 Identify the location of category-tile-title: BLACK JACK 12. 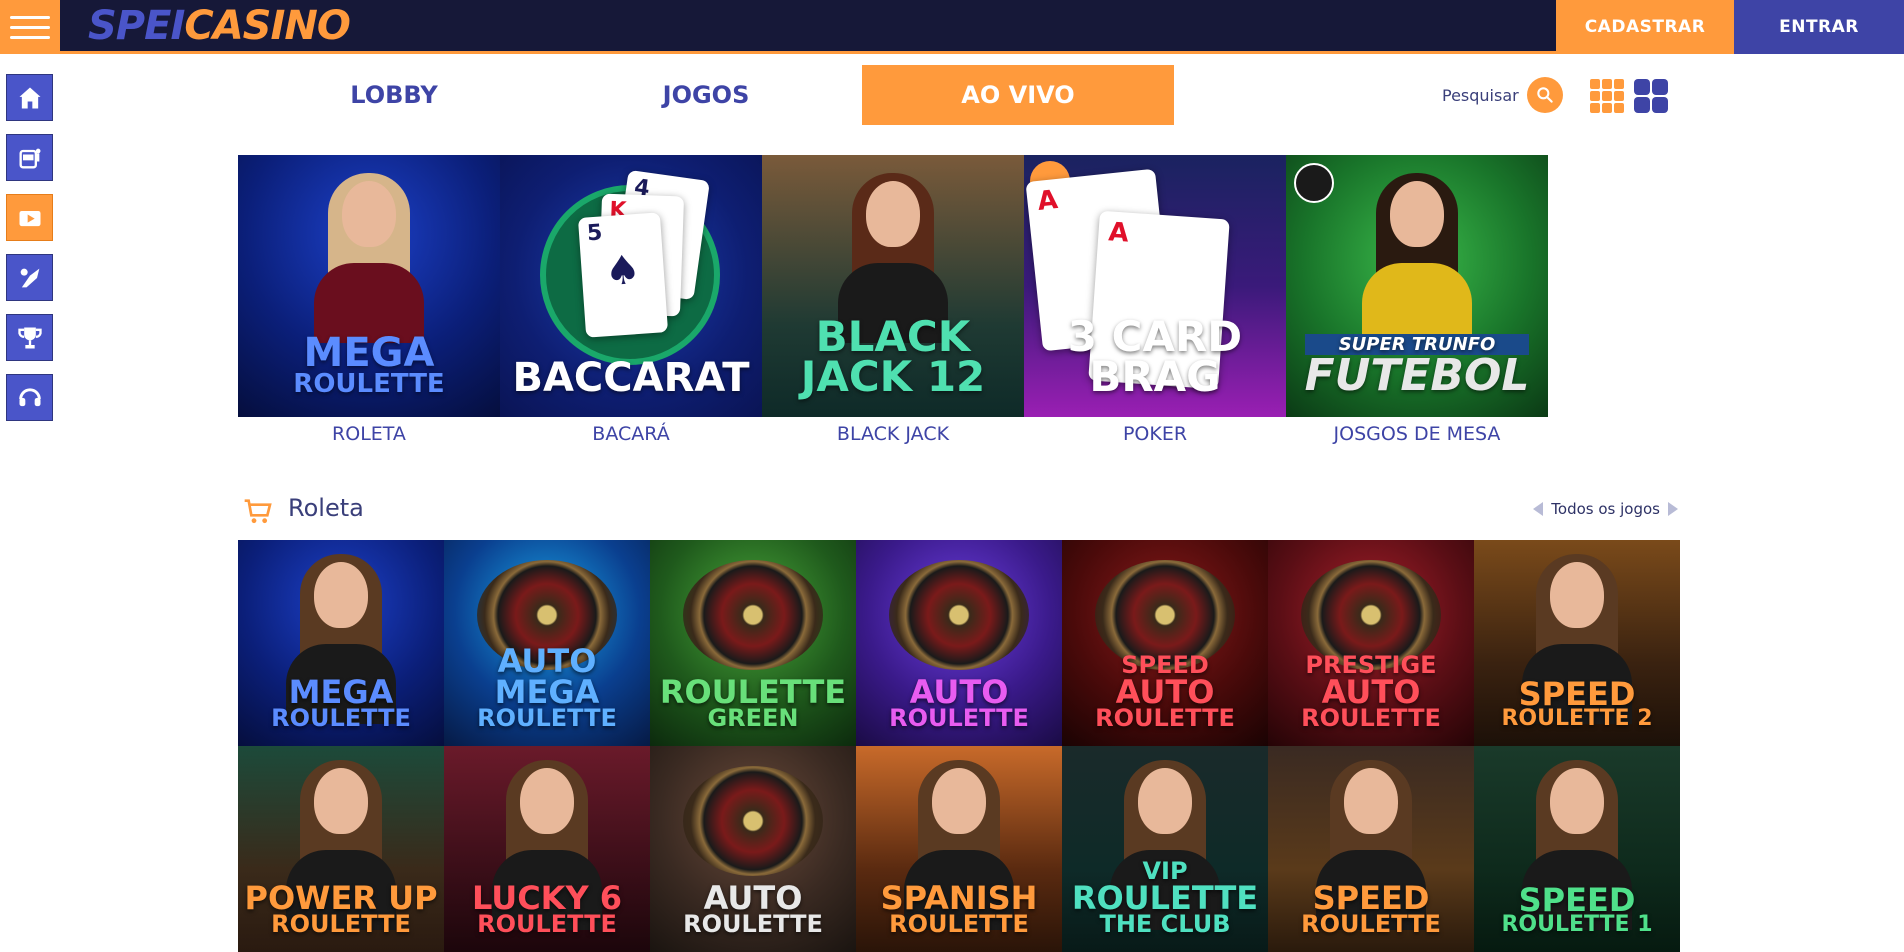
(893, 357).